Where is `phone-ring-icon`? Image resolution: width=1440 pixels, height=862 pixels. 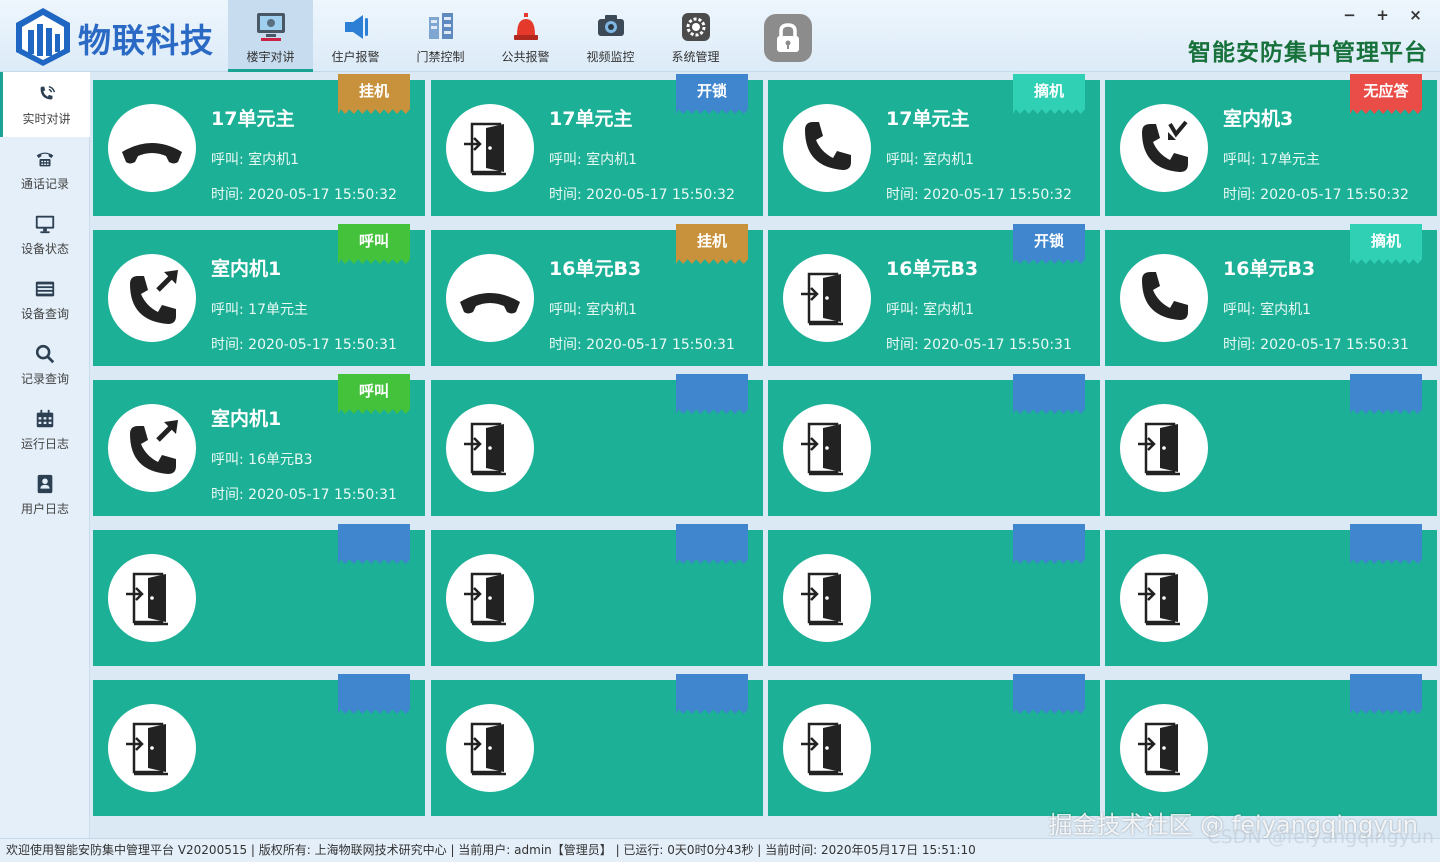
phone-ring-icon is located at coordinates (47, 92).